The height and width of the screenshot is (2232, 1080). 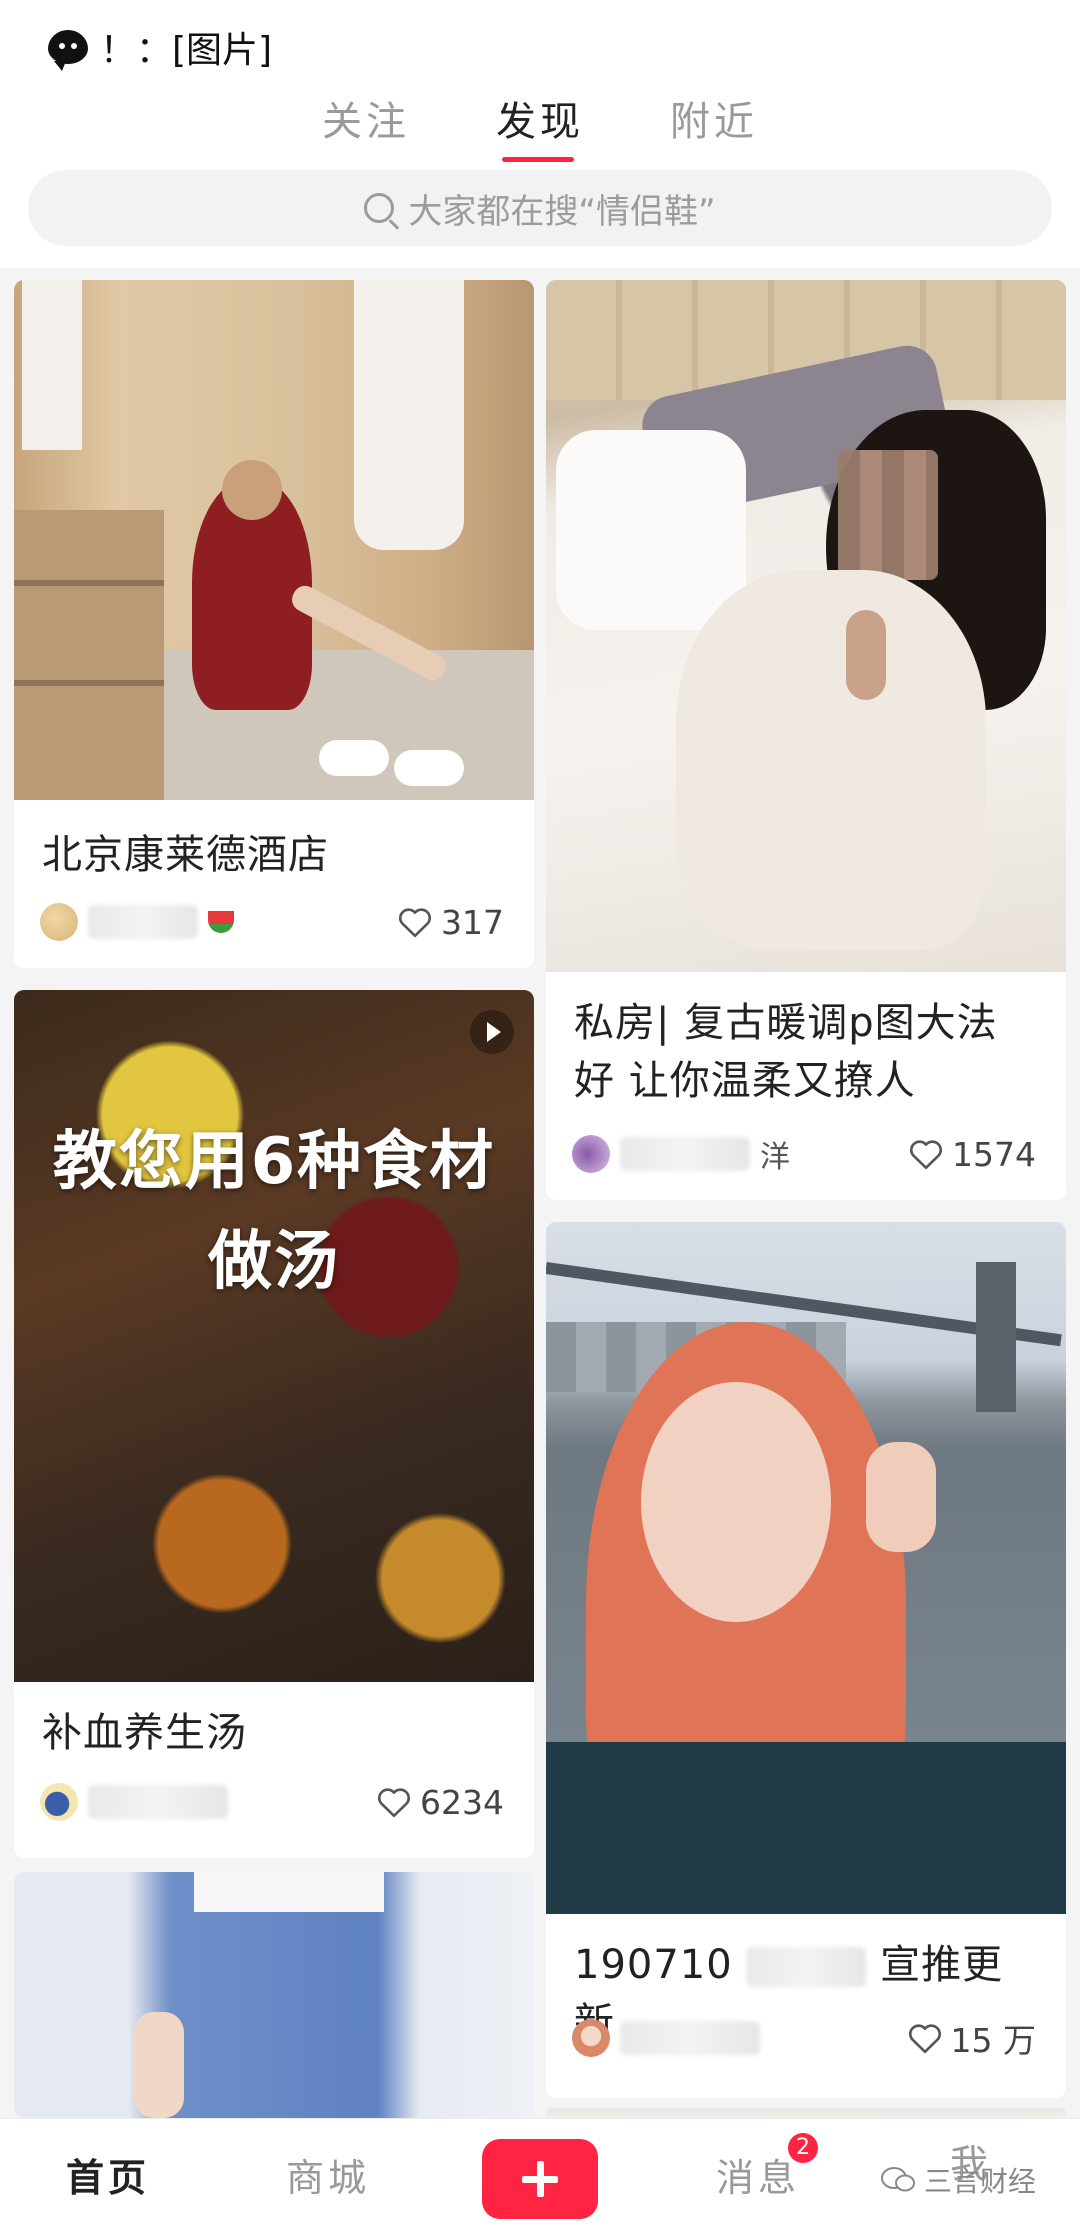 I want to click on wechat-icon, so click(x=68, y=50).